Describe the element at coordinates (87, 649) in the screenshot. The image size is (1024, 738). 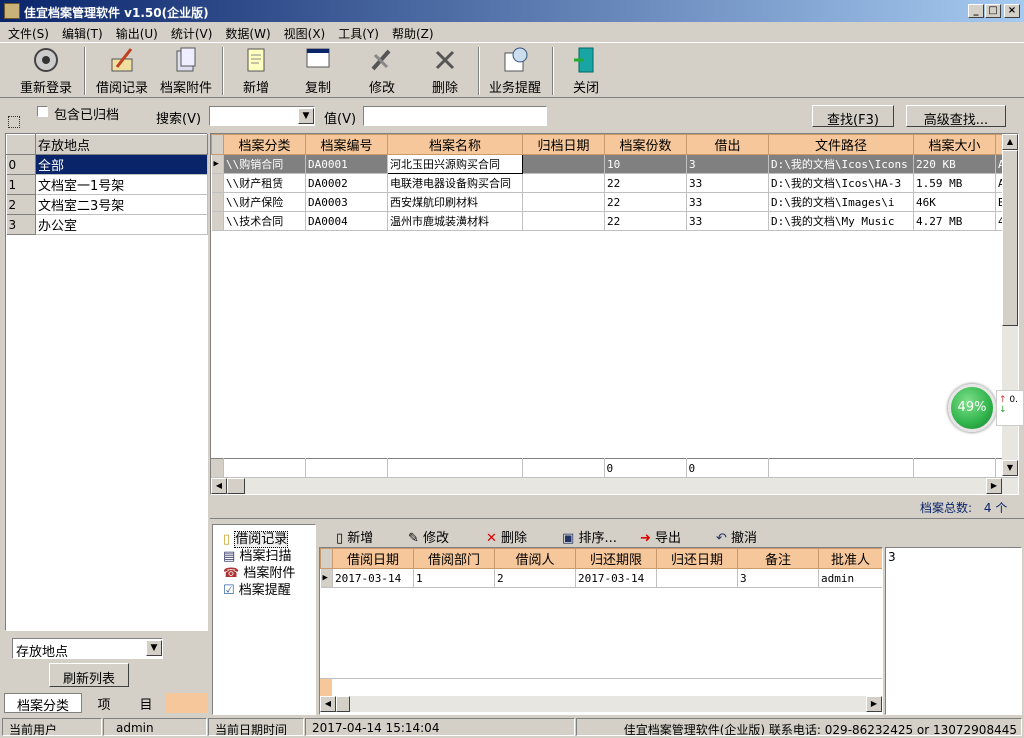
I see `location-combo: 存放地点 ▼` at that location.